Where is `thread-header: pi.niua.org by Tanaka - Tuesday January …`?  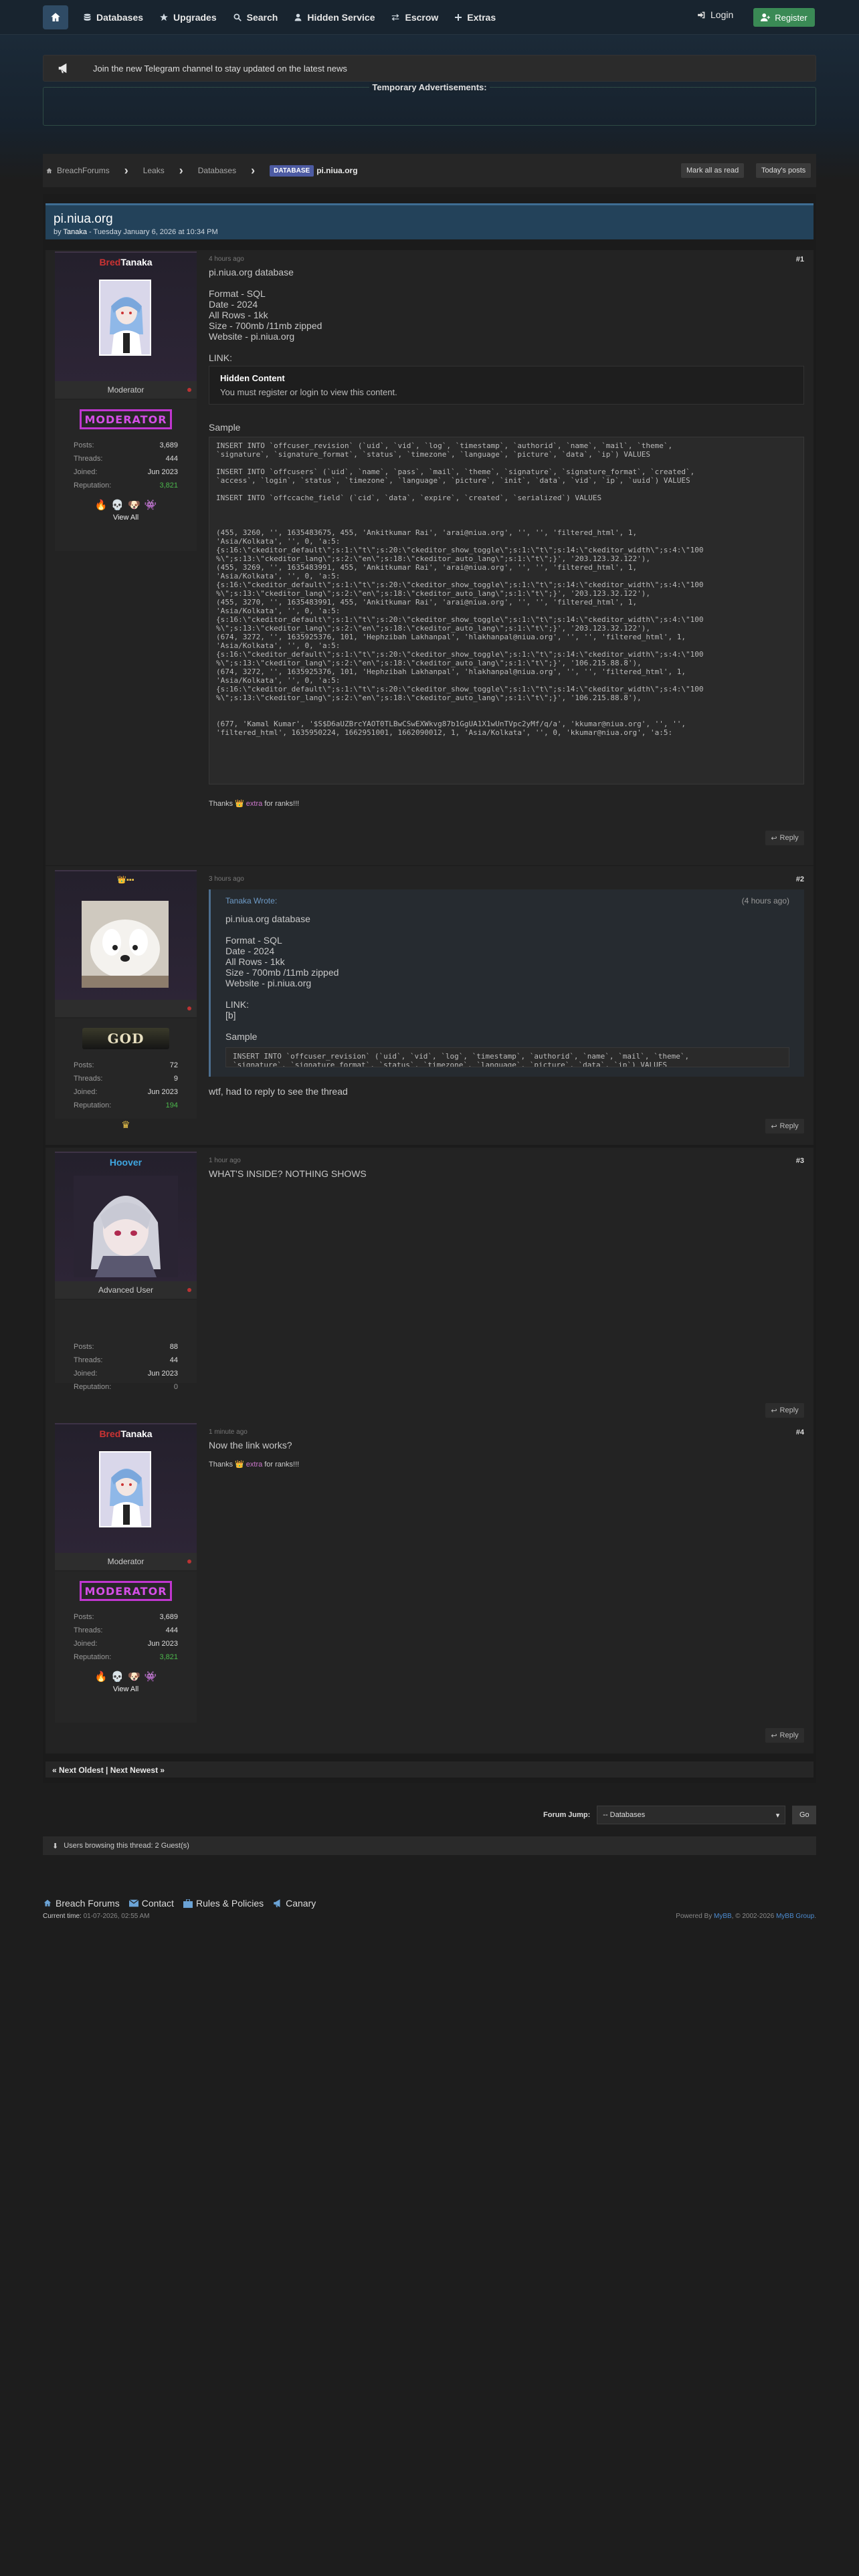
thread-header: pi.niua.org by Tanaka - Tuesday January … is located at coordinates (429, 221).